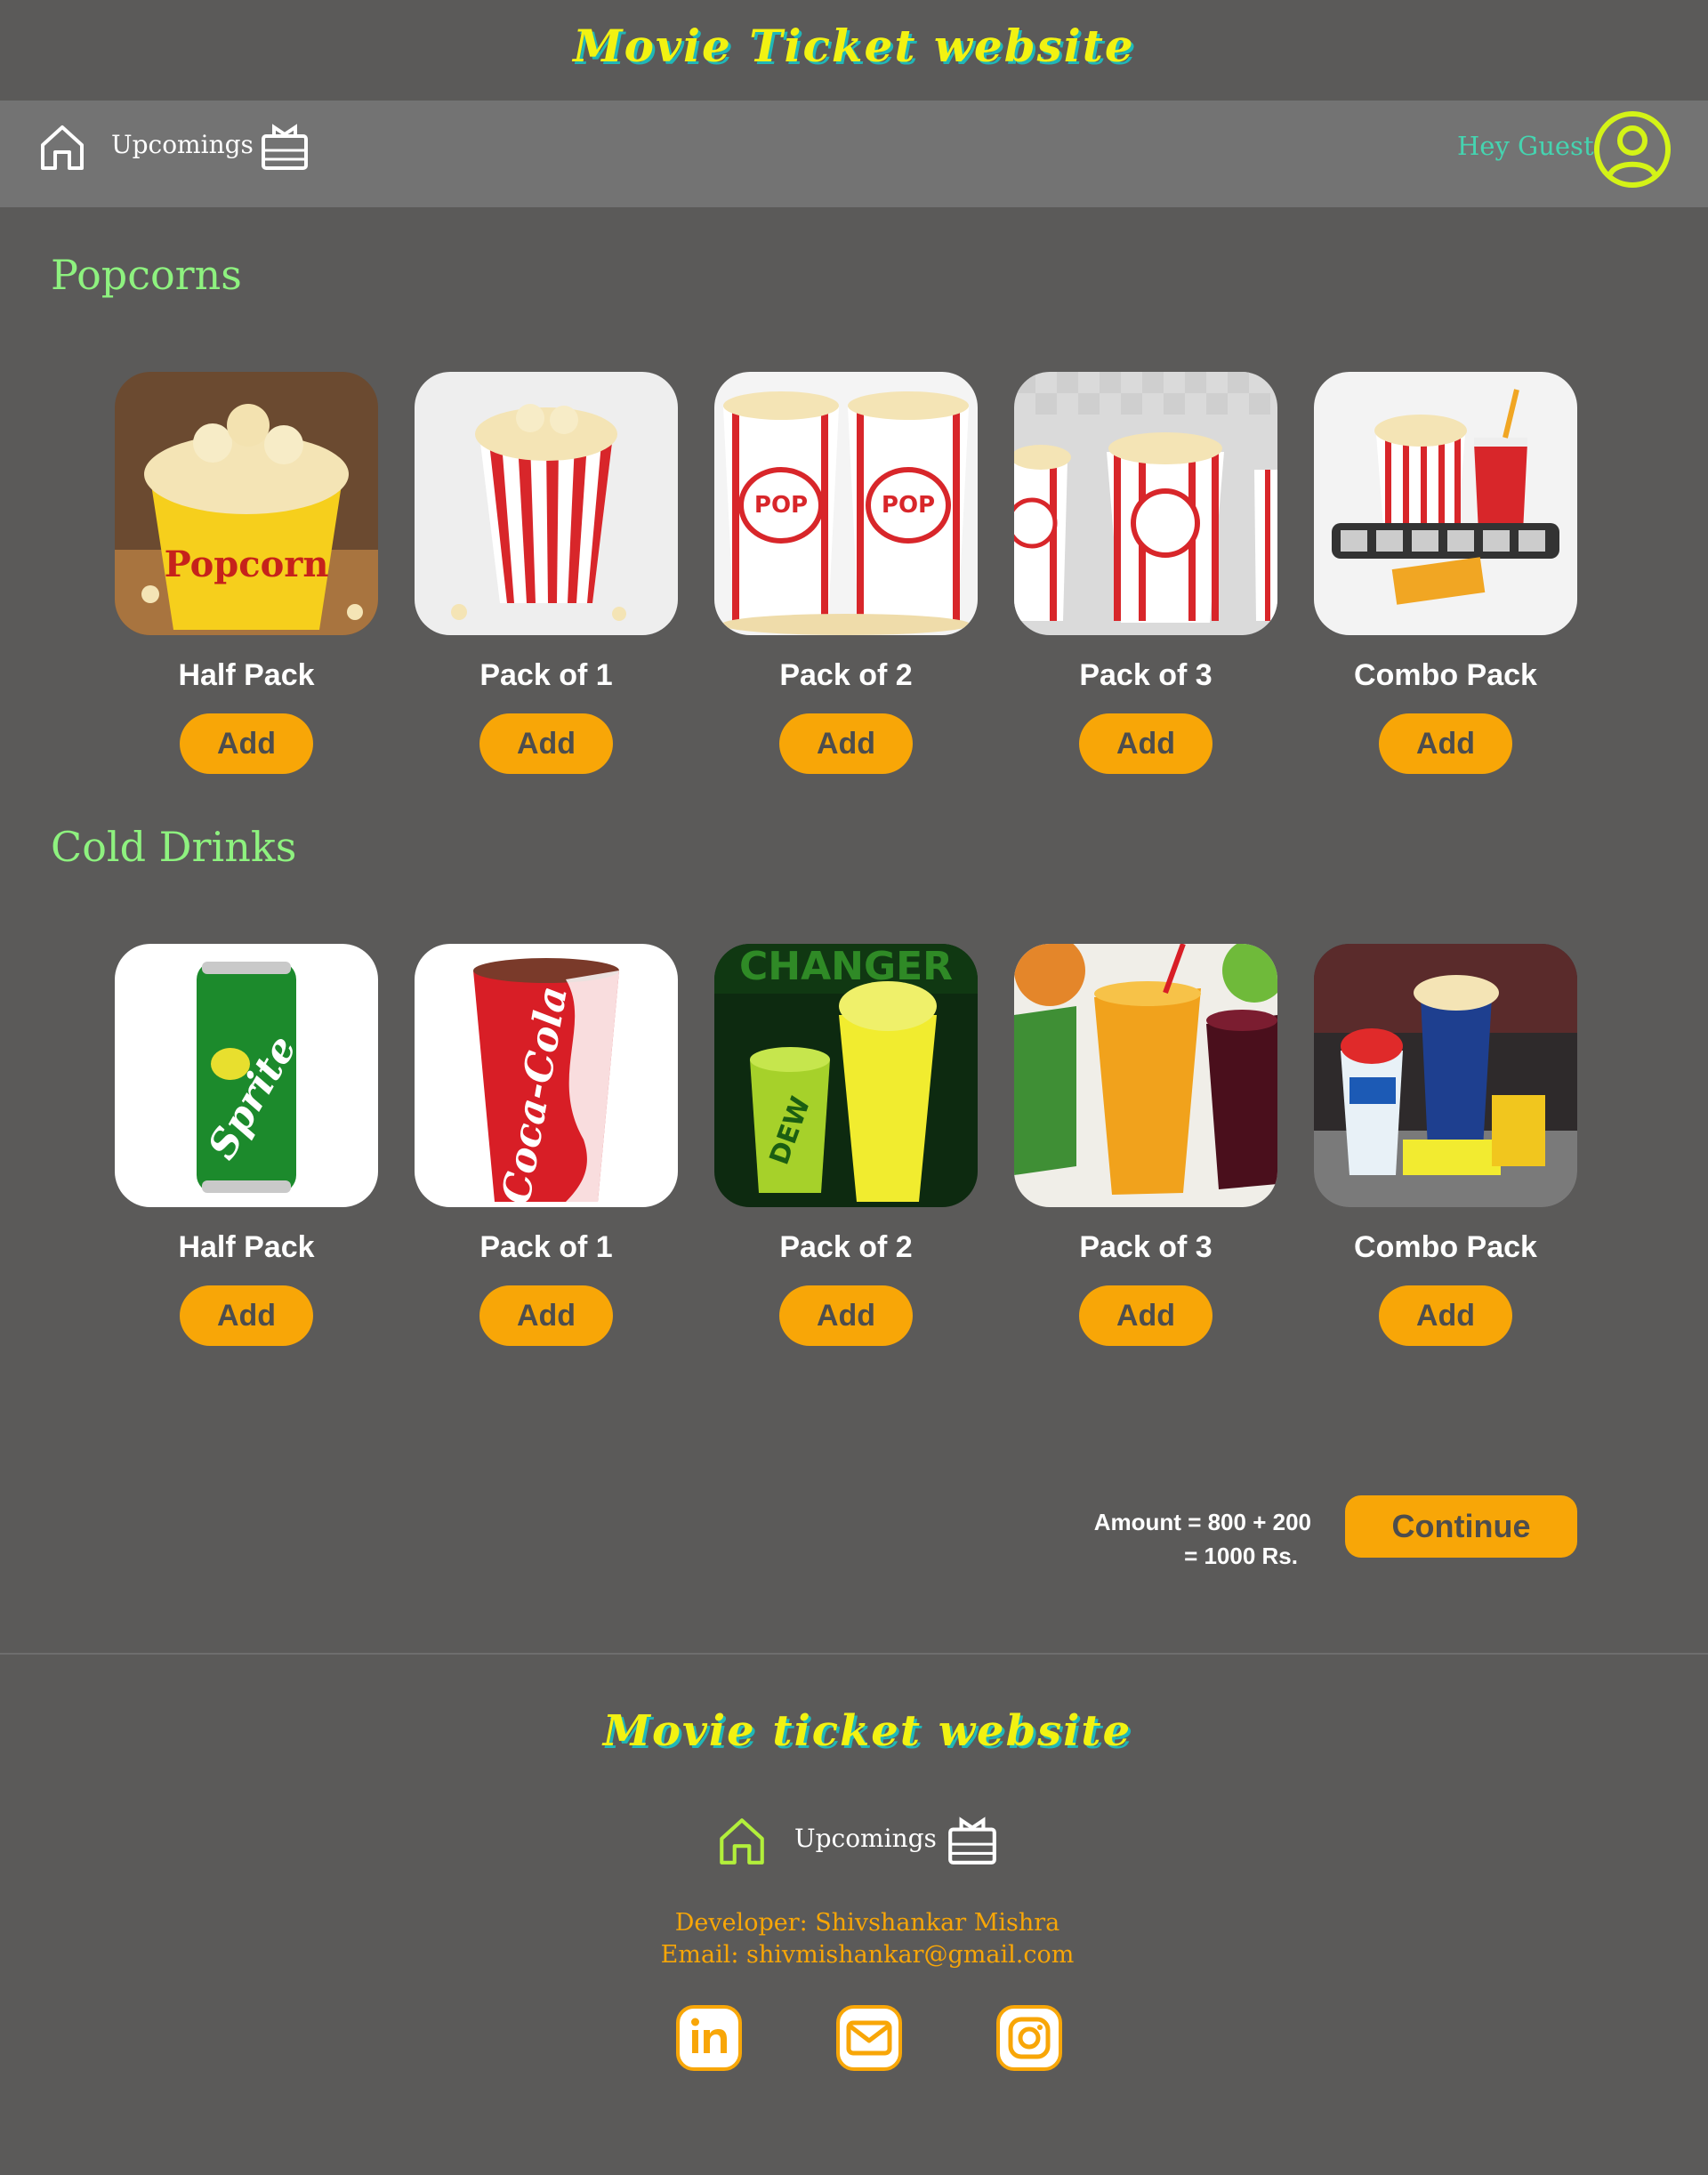 The height and width of the screenshot is (2175, 1708). What do you see at coordinates (846, 503) in the screenshot?
I see `popcorn-two-boxes-image: POP POP` at bounding box center [846, 503].